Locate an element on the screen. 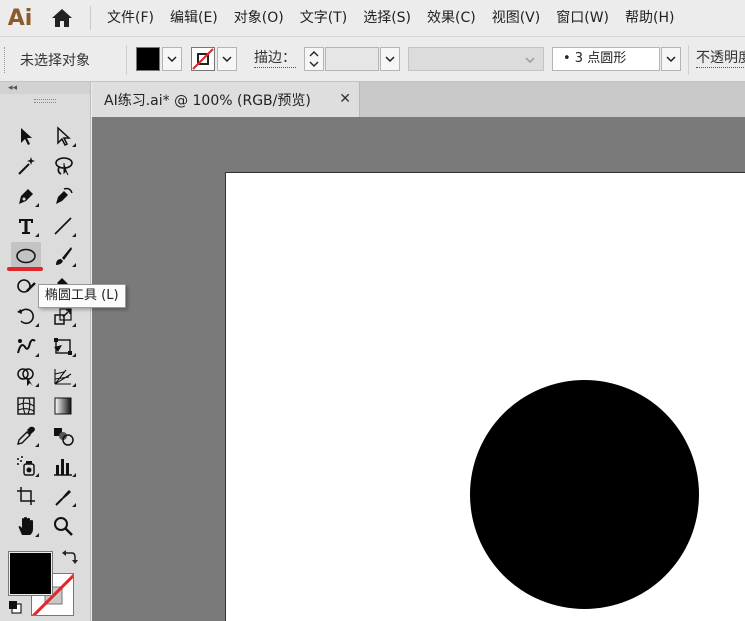 Image resolution: width=745 pixels, height=621 pixels. hand-tool is located at coordinates (26, 526).